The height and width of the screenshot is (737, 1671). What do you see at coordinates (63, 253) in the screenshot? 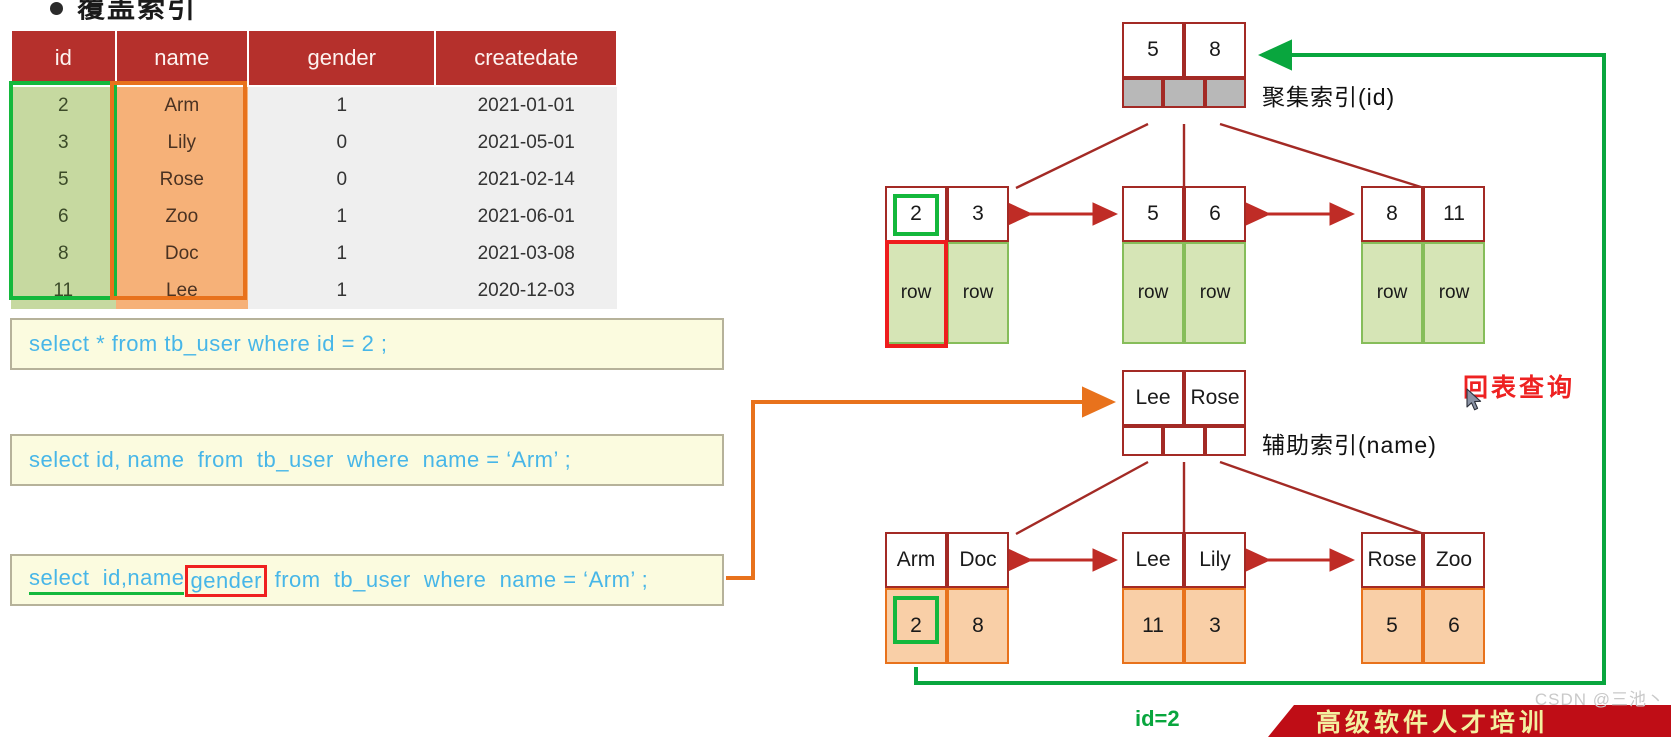
I see `cell-id: 8` at bounding box center [63, 253].